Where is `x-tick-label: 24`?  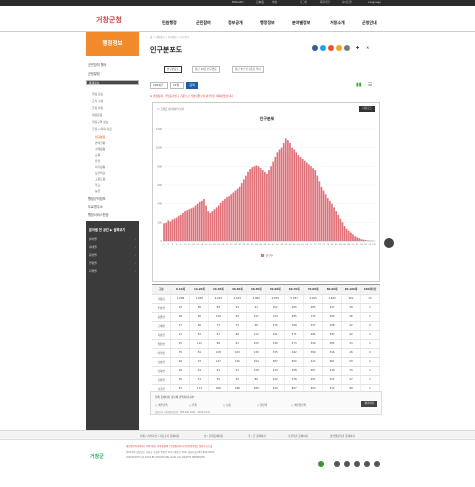 x-tick-label: 24 is located at coordinates (214, 245).